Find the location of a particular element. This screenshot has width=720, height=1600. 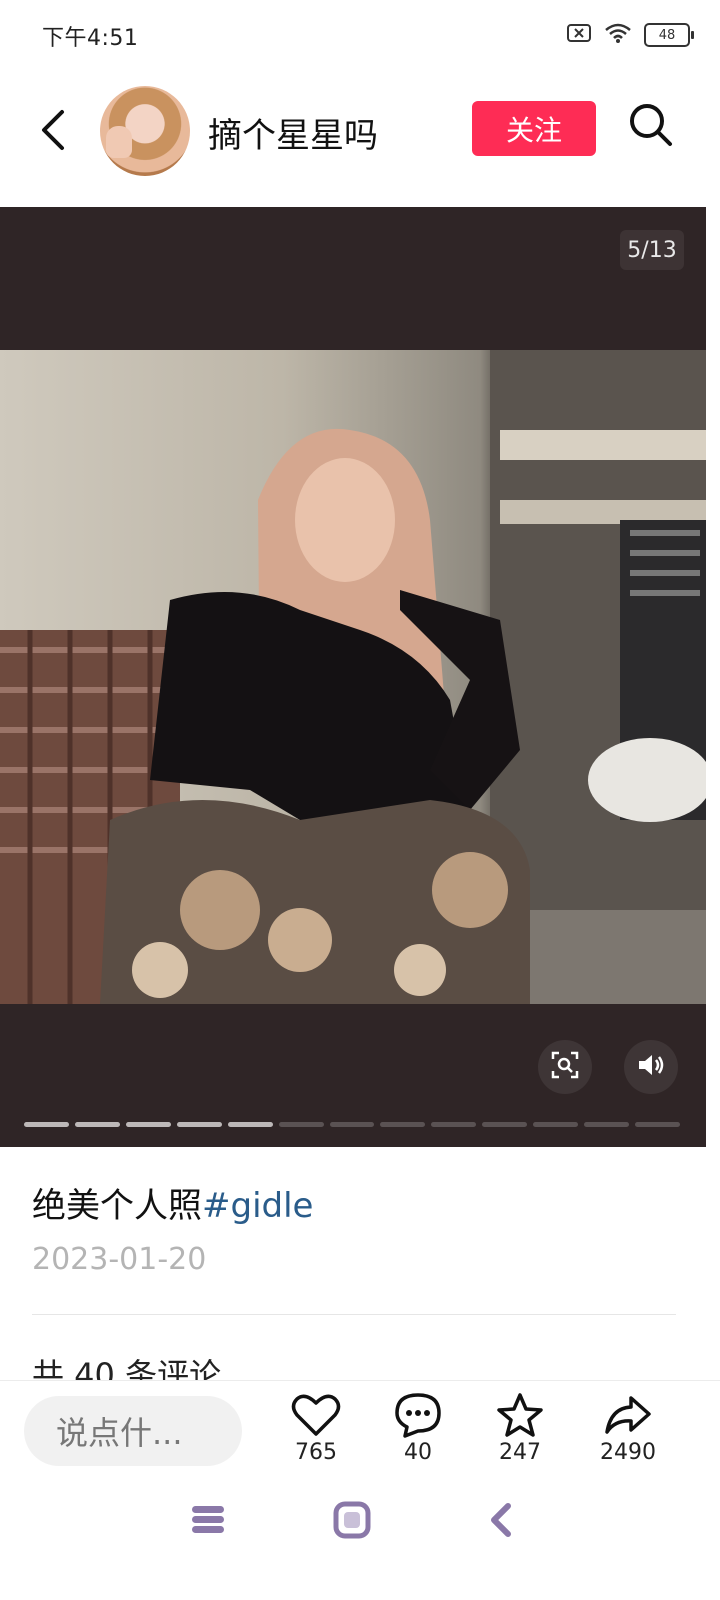

page-counter: 5/13 is located at coordinates (652, 250).